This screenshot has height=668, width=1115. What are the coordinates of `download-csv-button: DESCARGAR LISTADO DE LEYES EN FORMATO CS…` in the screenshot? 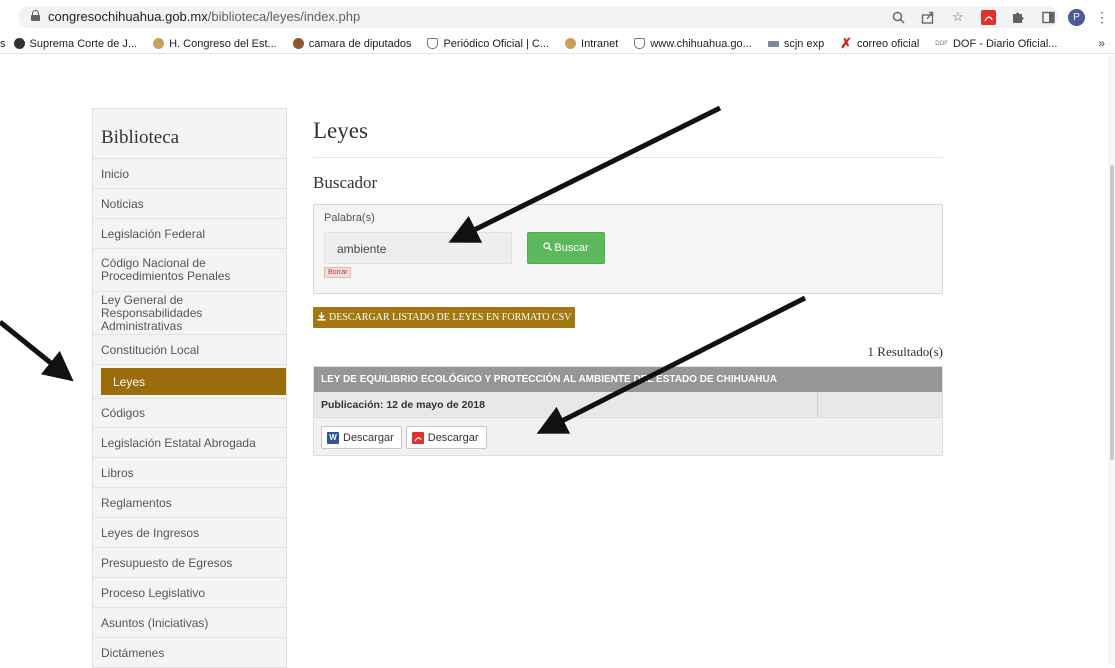 It's located at (444, 317).